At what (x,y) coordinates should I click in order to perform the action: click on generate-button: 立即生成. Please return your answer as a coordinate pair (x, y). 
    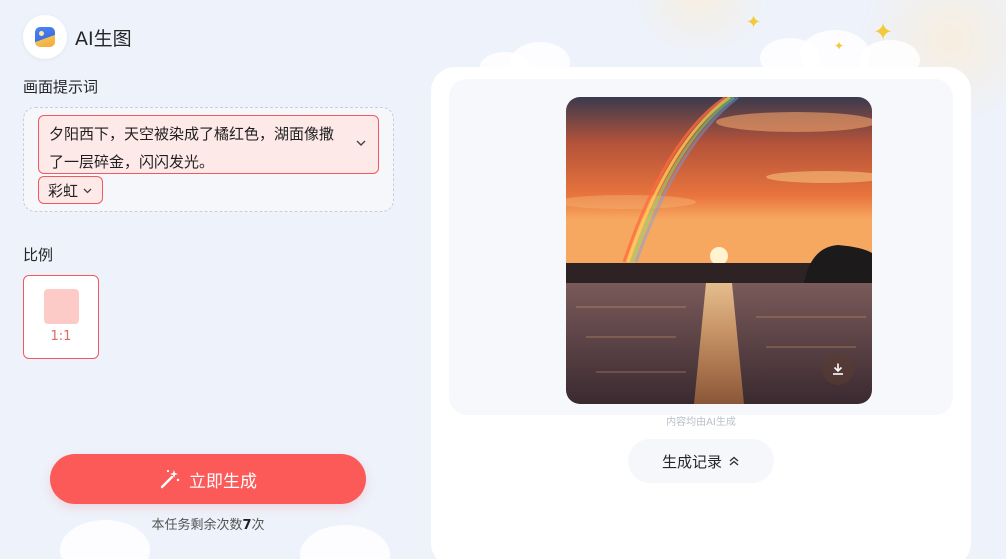
    Looking at the image, I should click on (208, 479).